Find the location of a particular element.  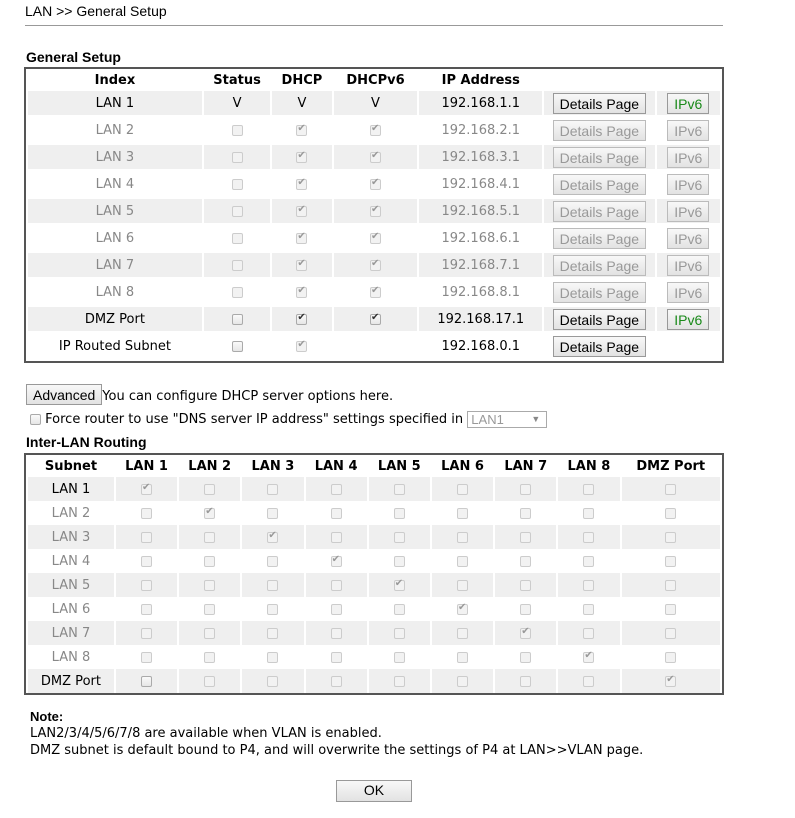

force-dns-checkbox is located at coordinates (35, 419).